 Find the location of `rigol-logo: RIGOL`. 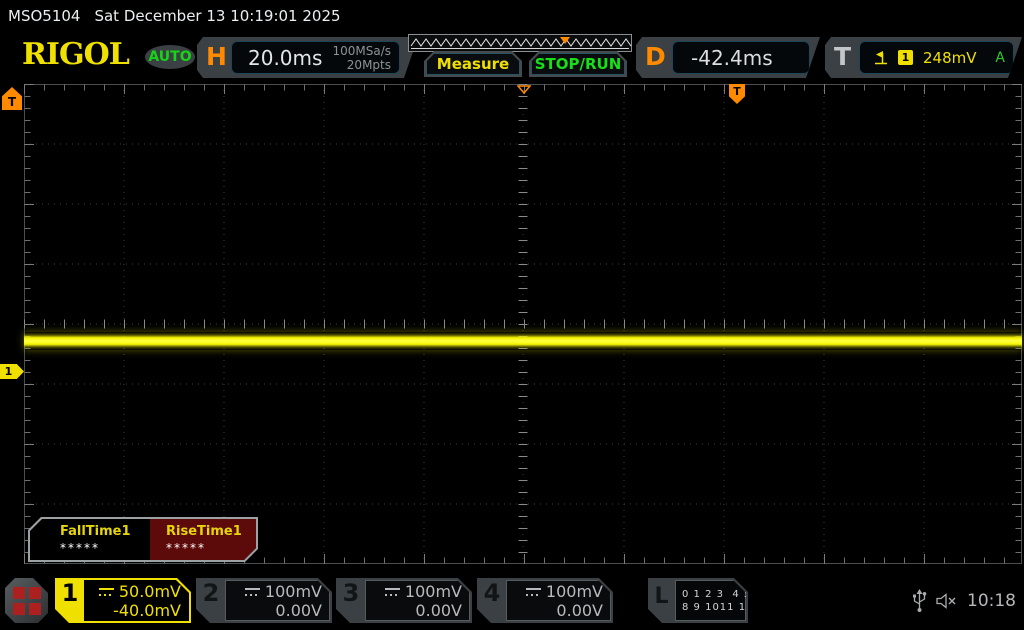

rigol-logo: RIGOL is located at coordinates (76, 54).